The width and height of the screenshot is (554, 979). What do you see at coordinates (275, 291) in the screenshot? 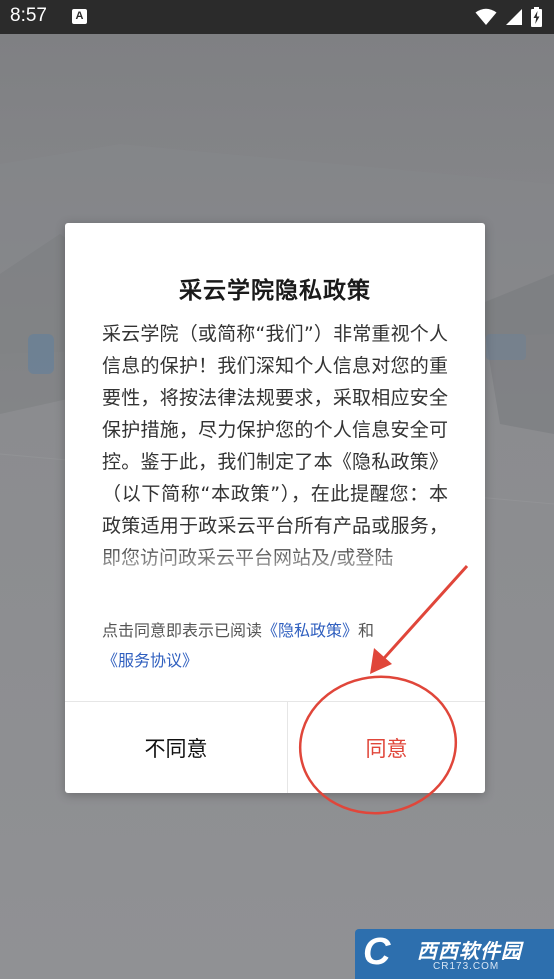
I see `dialog-title: 采云学院隐私政策` at bounding box center [275, 291].